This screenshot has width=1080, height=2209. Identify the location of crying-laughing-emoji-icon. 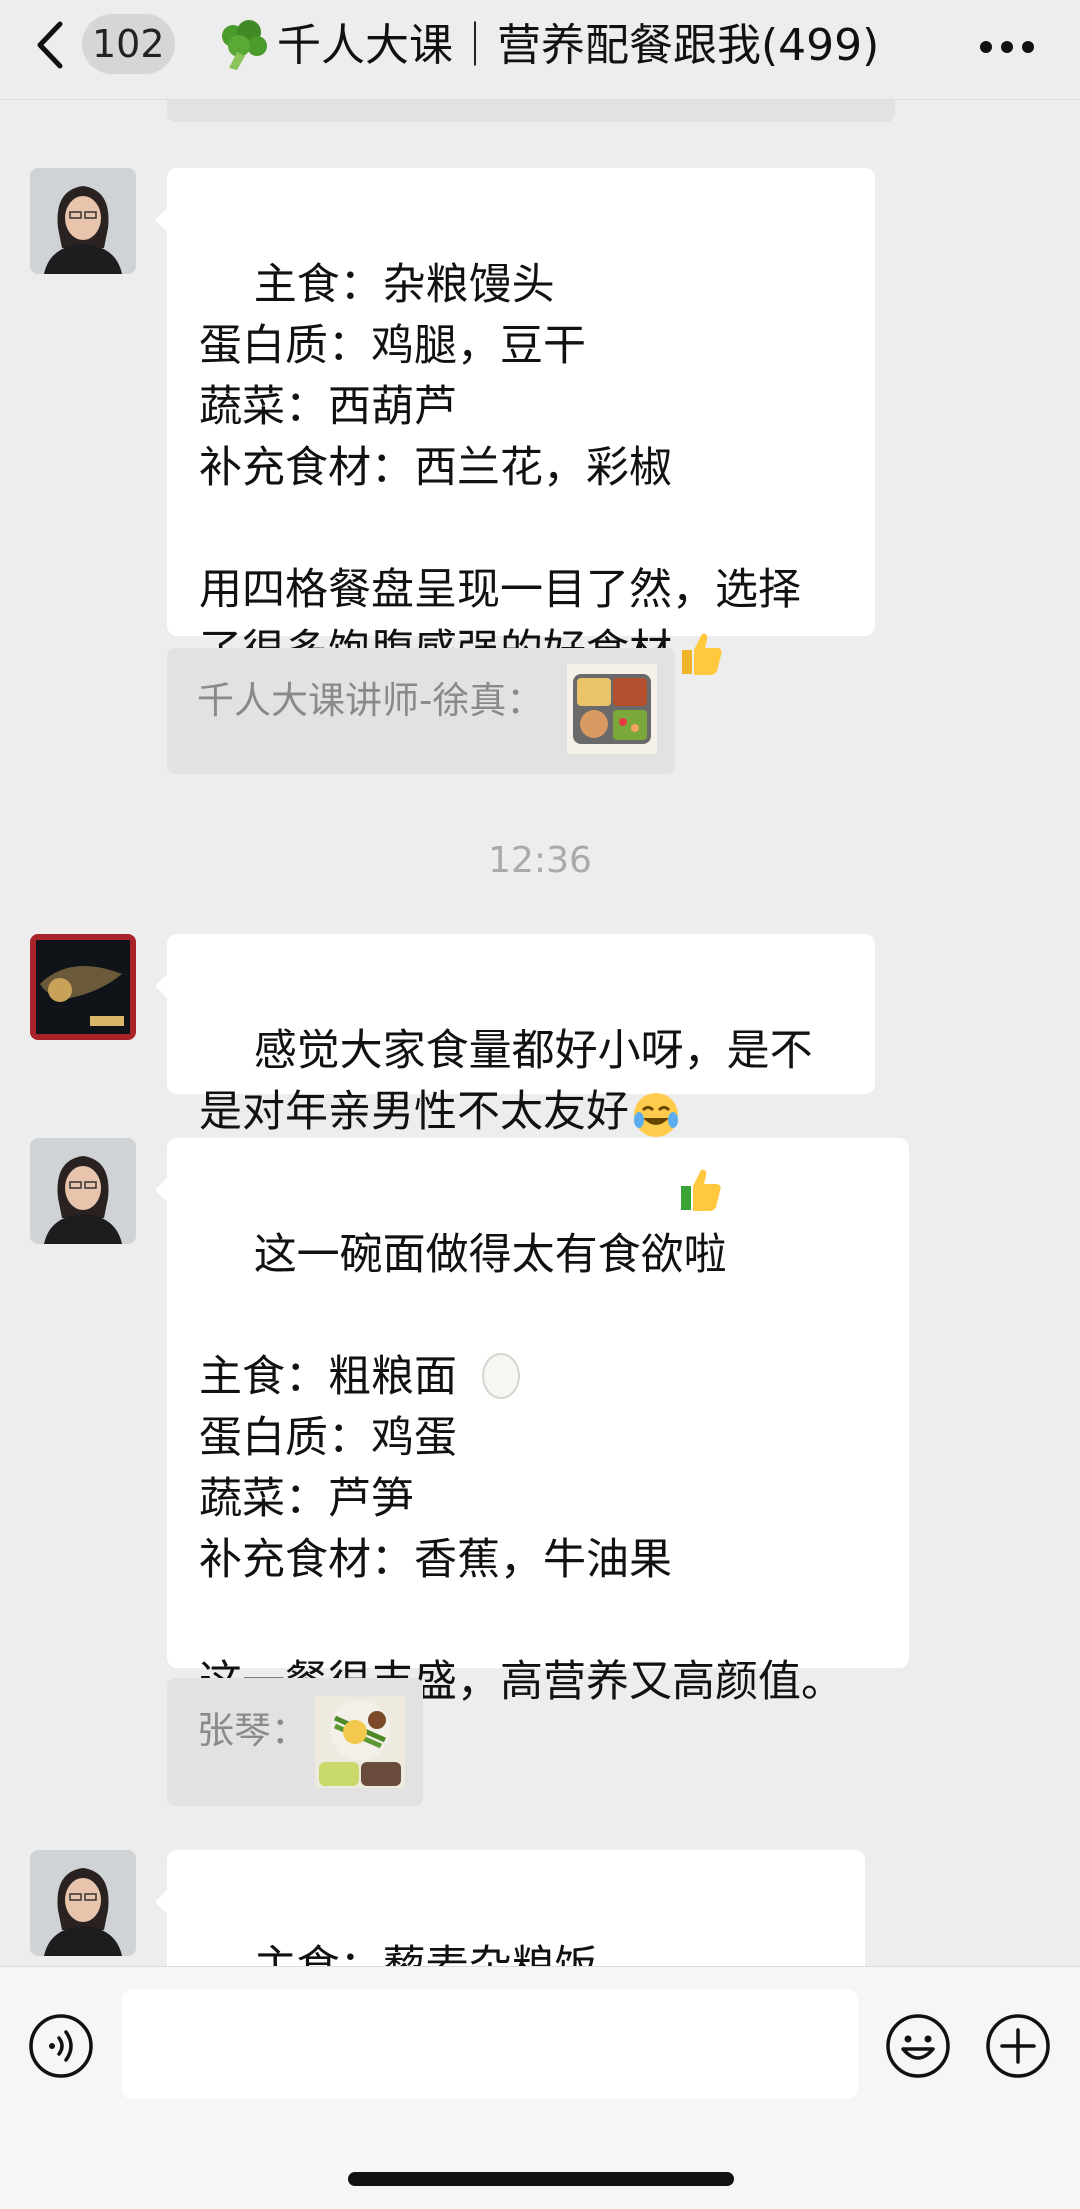
(656, 1114).